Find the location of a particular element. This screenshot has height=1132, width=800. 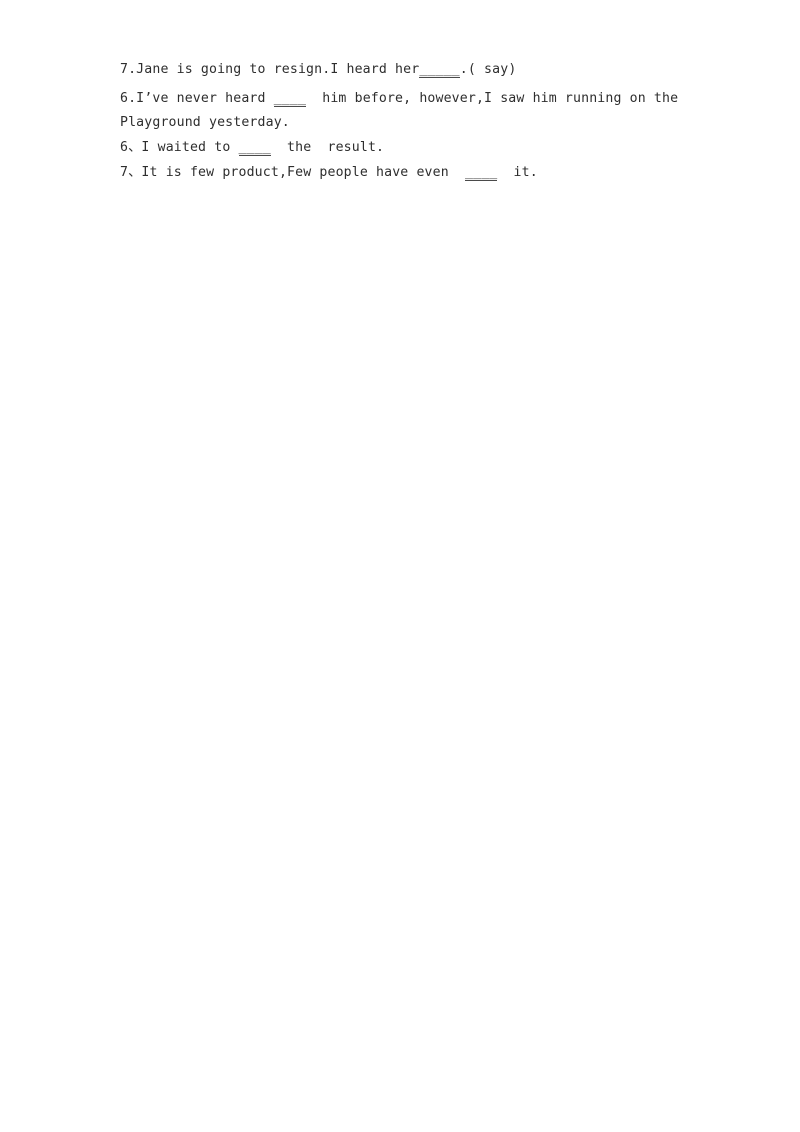

exercise-3-text-before-blank: 6、I waited to is located at coordinates (179, 147).